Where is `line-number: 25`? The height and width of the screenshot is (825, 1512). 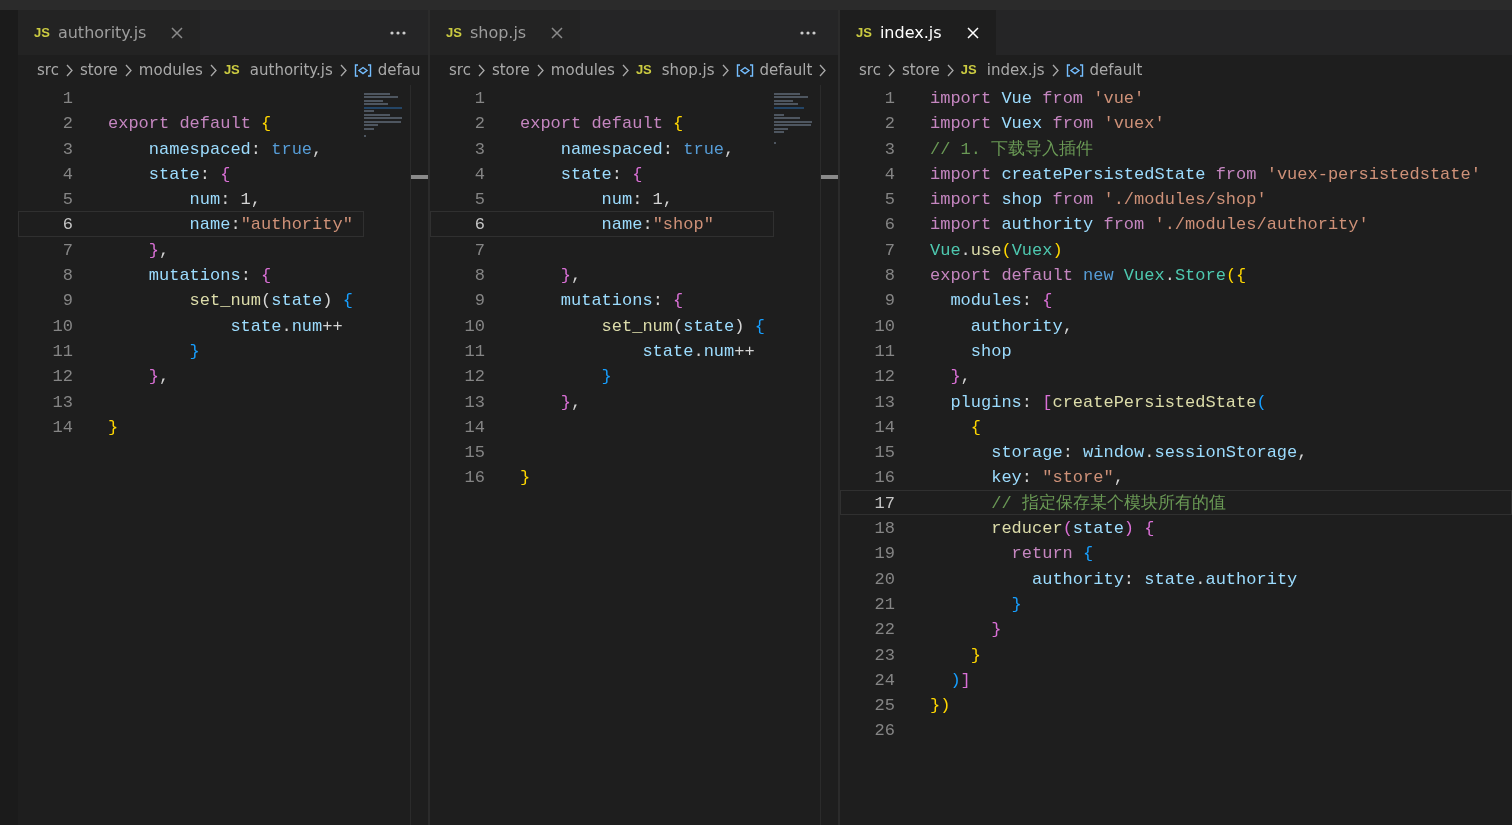 line-number: 25 is located at coordinates (884, 706).